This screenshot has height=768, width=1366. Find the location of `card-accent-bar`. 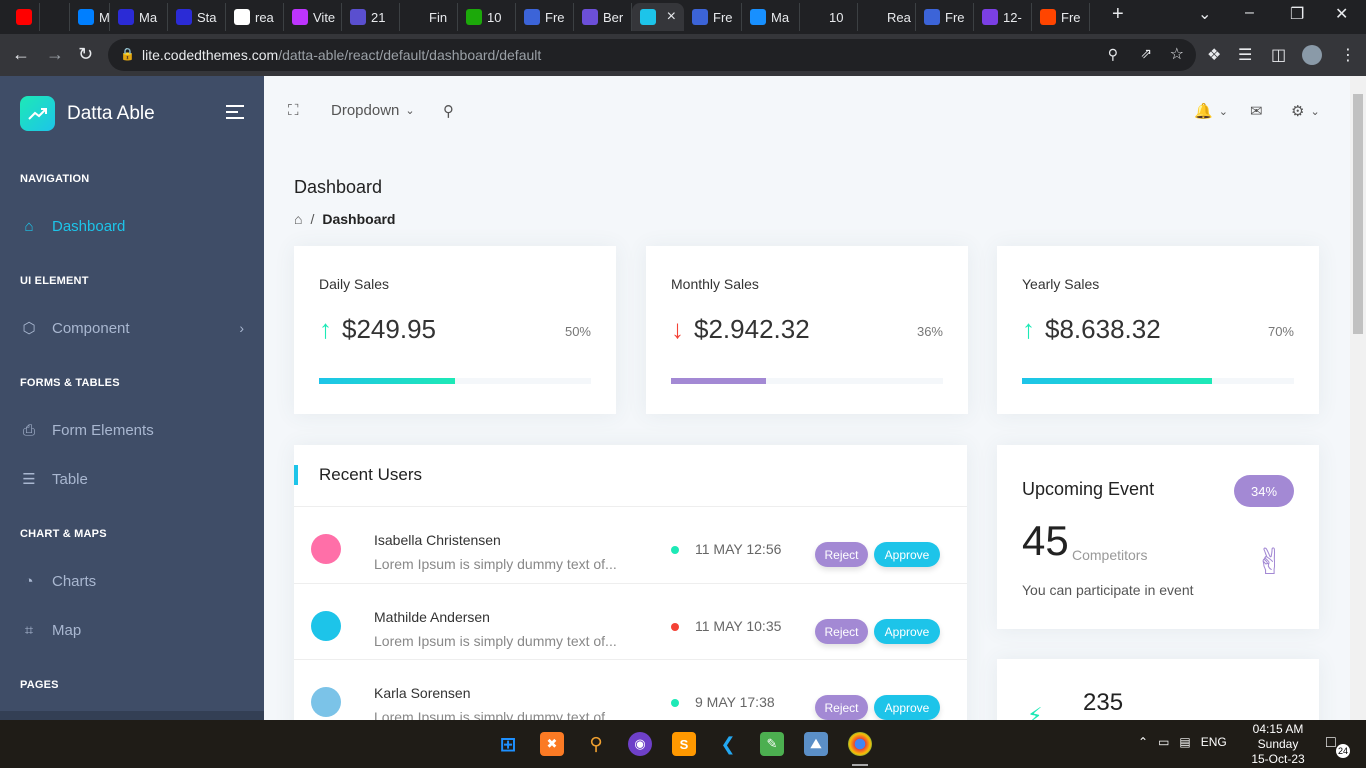

card-accent-bar is located at coordinates (296, 475).